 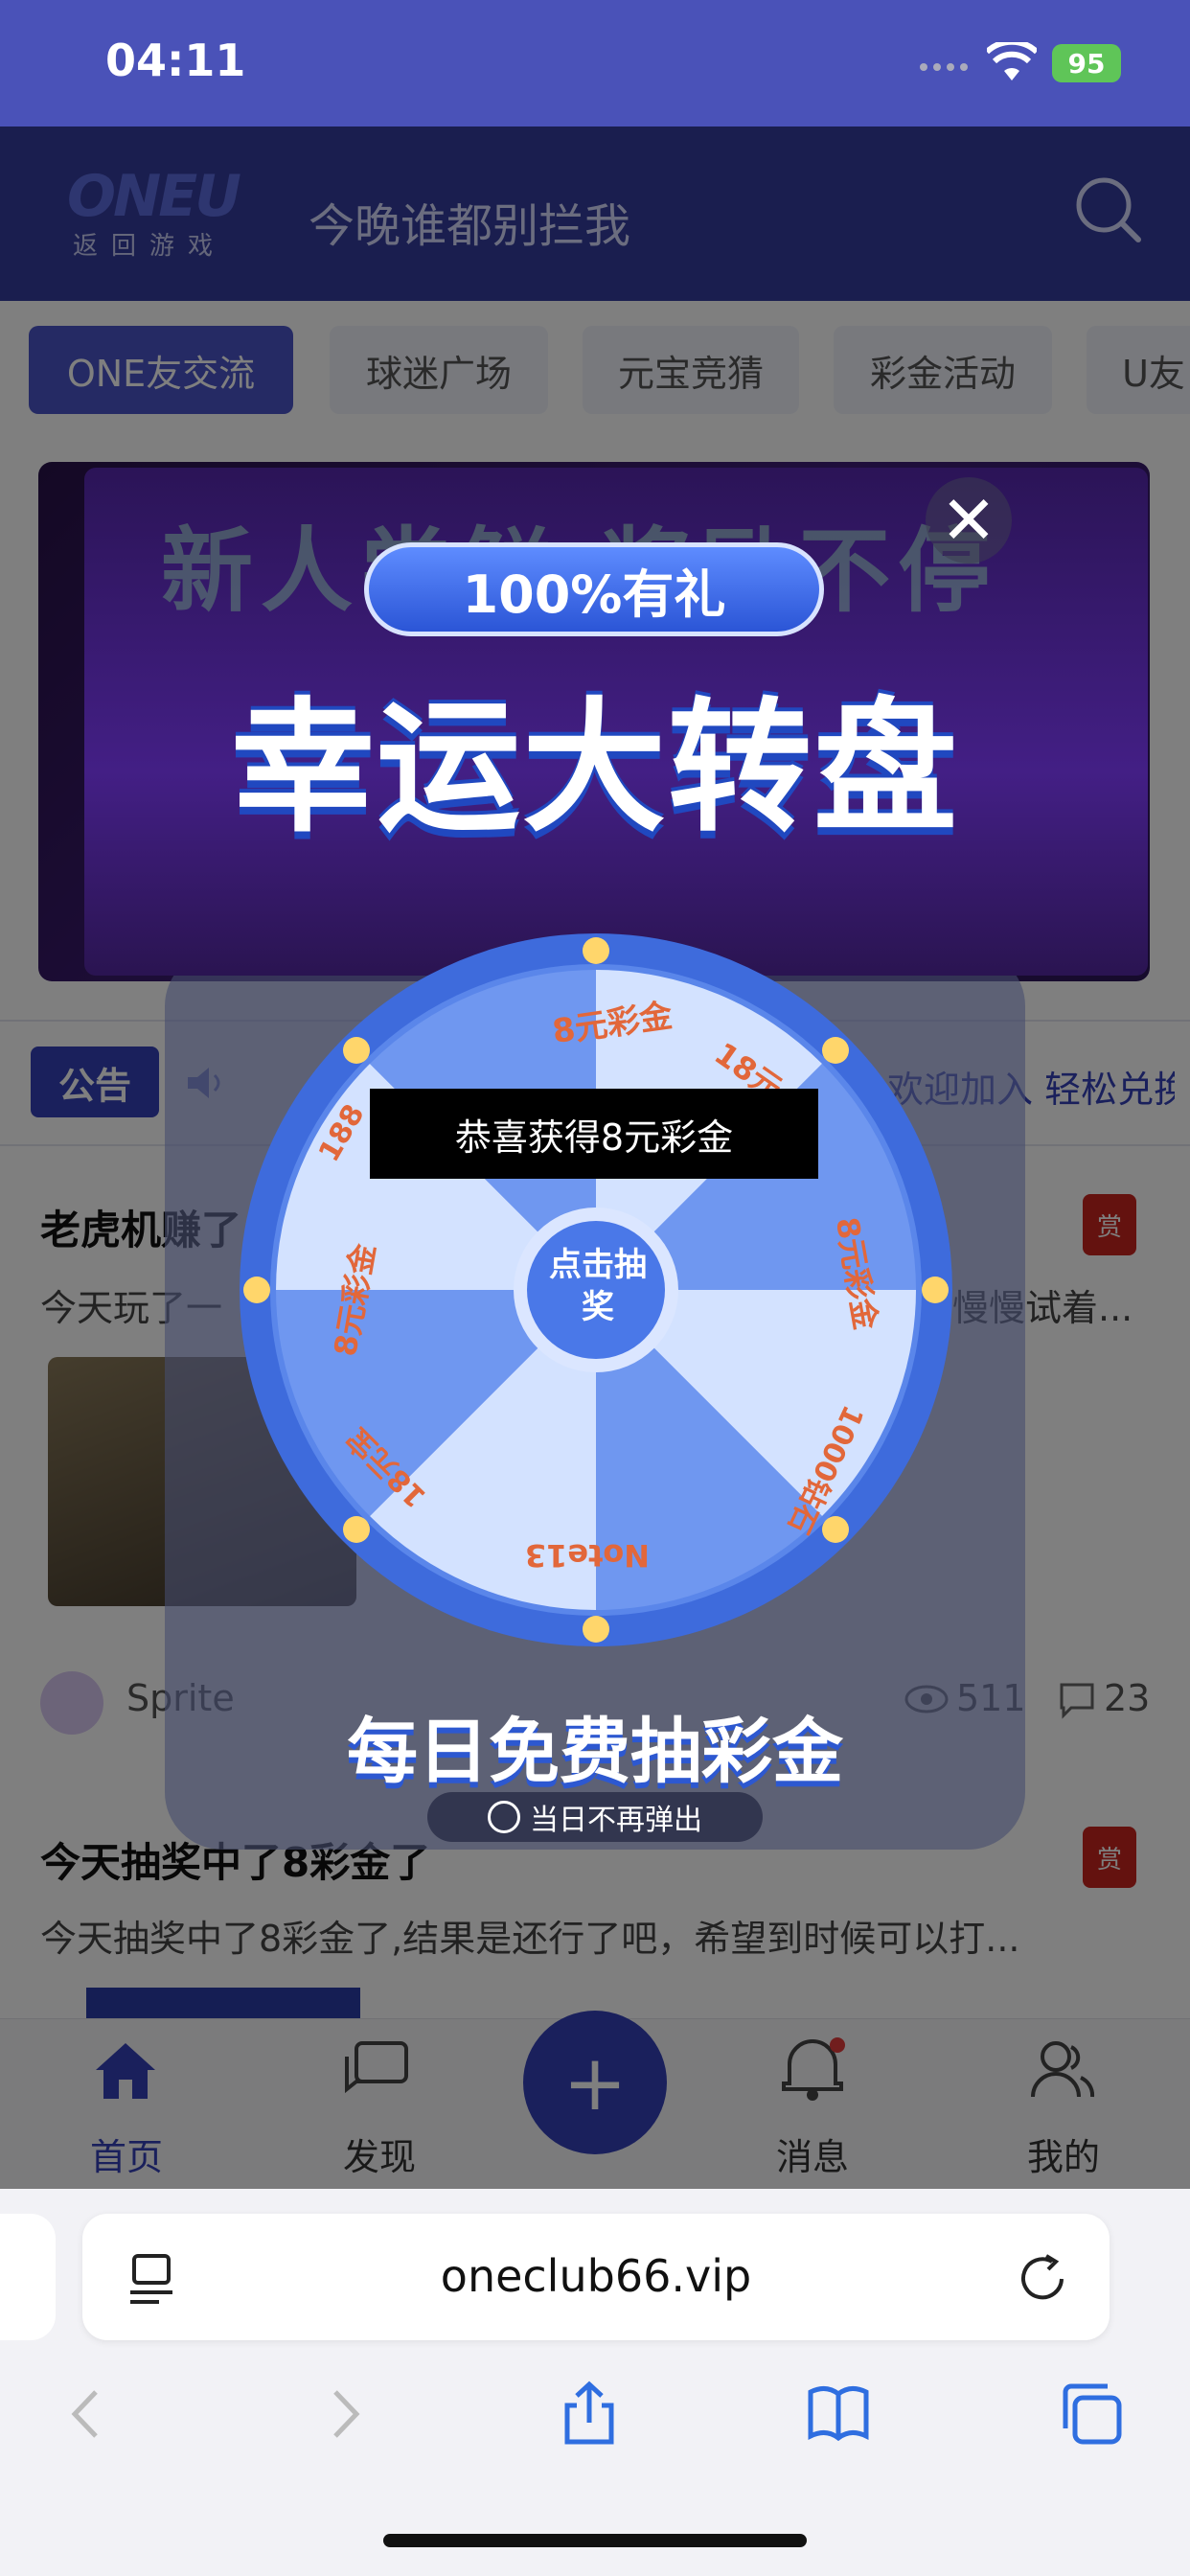 What do you see at coordinates (944, 67) in the screenshot?
I see `signal-icon` at bounding box center [944, 67].